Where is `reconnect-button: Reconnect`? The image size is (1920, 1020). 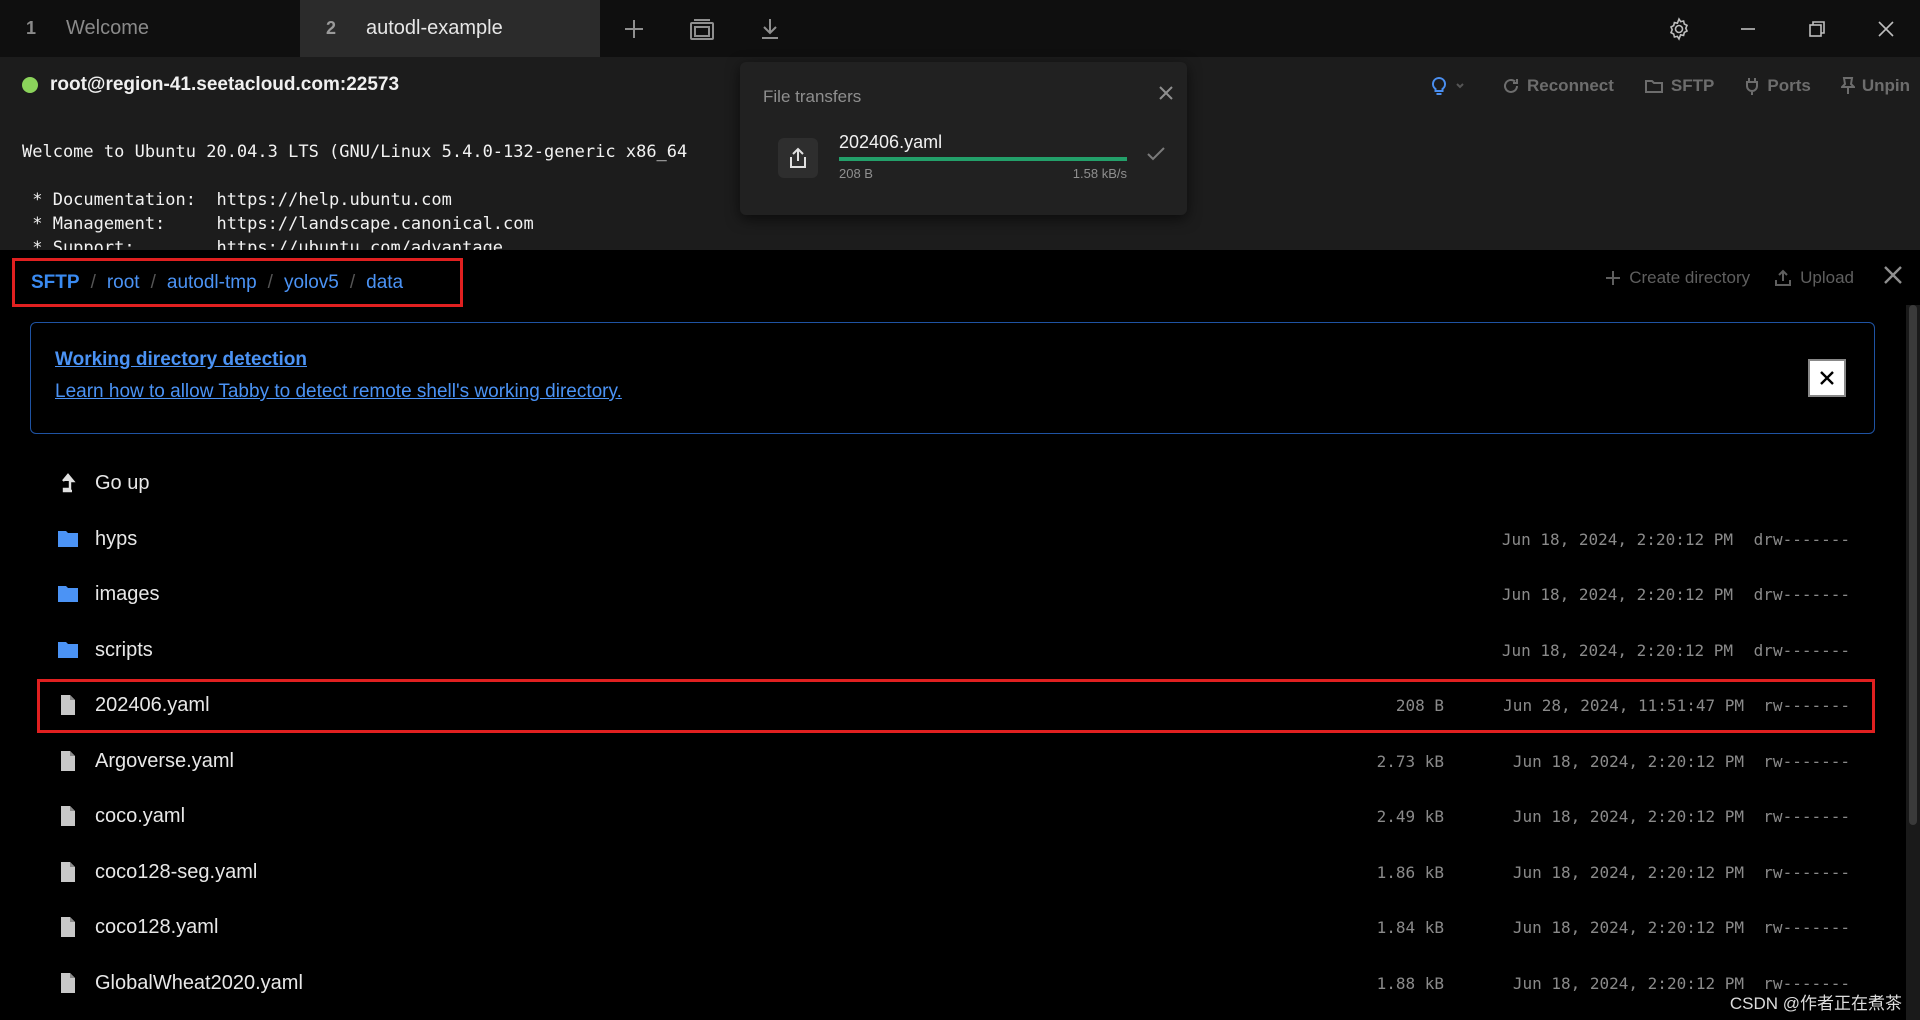 reconnect-button: Reconnect is located at coordinates (1558, 86).